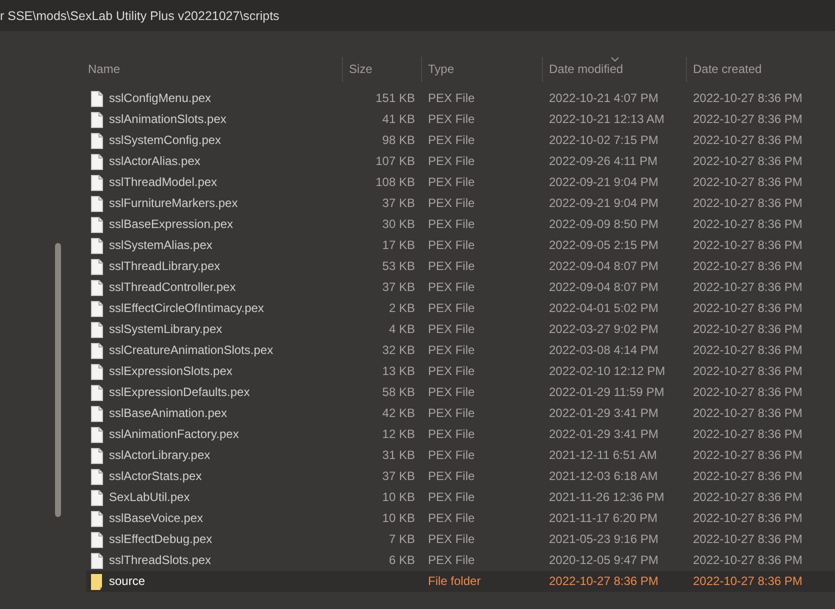 The height and width of the screenshot is (609, 835). Describe the element at coordinates (381, 69) in the screenshot. I see `column-header: Size` at that location.